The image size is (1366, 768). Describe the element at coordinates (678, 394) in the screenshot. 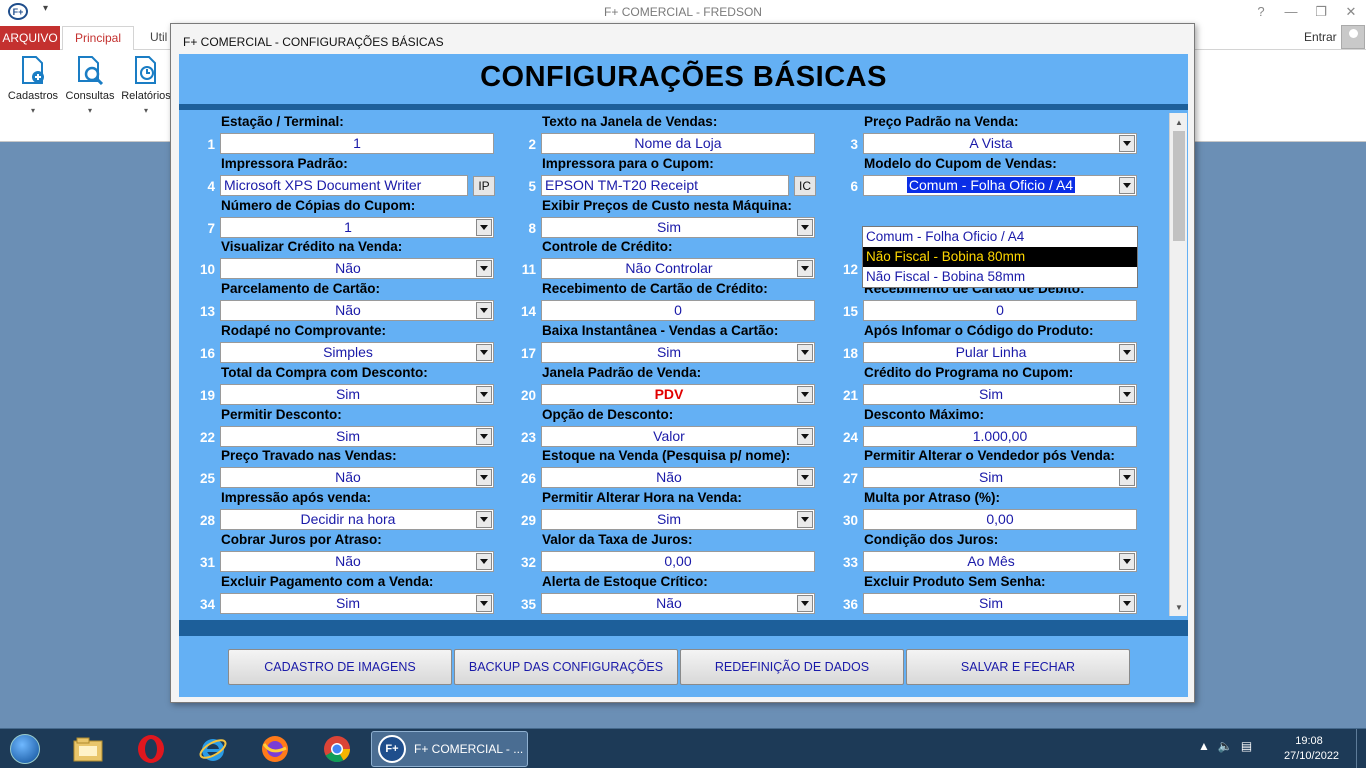

I see `select-field: PDV` at that location.